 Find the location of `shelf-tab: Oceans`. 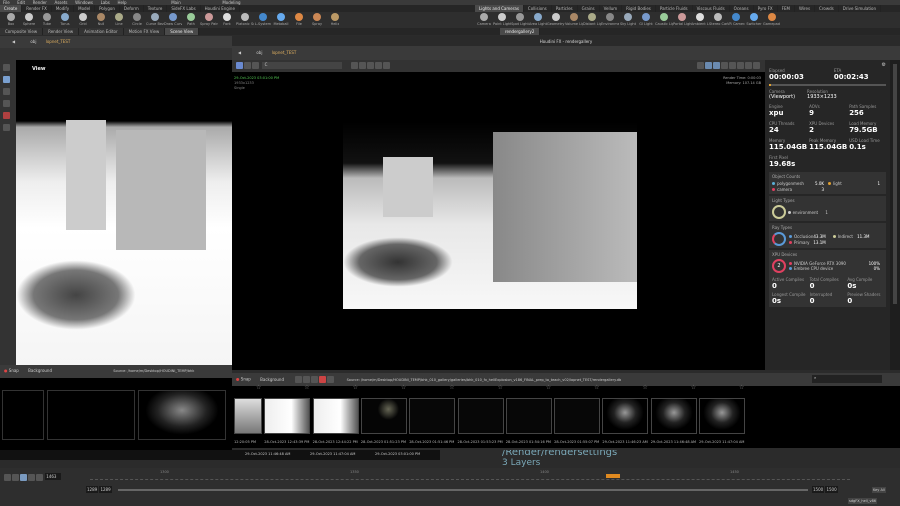

shelf-tab: Oceans is located at coordinates (742, 8).